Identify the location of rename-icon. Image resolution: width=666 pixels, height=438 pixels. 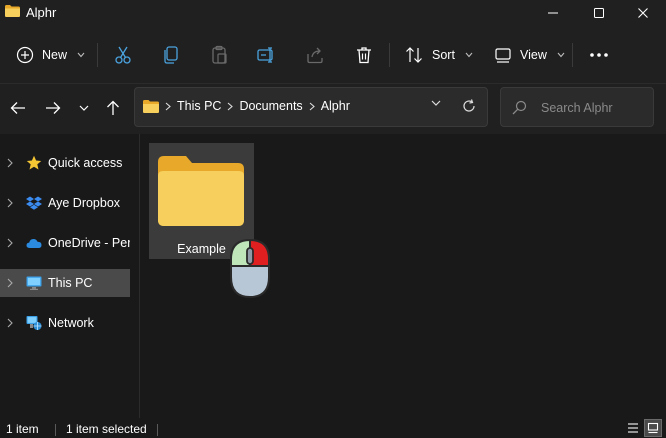
(265, 55).